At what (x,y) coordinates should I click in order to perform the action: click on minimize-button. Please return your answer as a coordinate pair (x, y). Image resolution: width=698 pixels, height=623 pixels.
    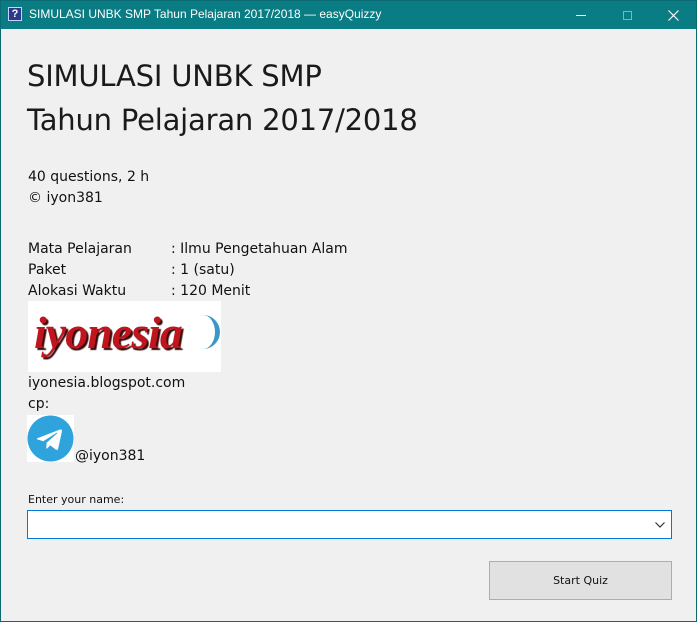
    Looking at the image, I should click on (581, 15).